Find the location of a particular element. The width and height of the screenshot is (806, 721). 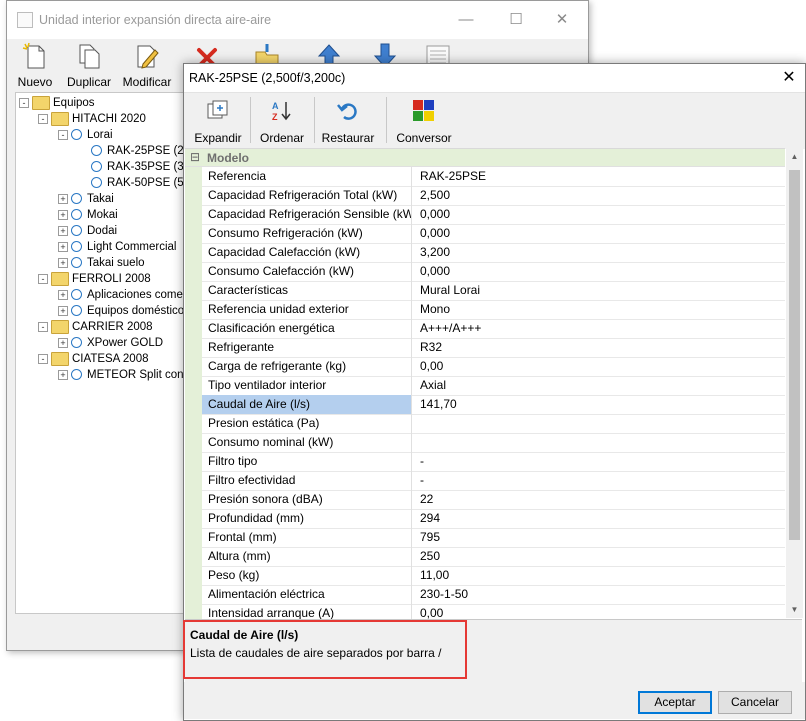

property-name: Consumo nominal (kW) is located at coordinates (307, 442).